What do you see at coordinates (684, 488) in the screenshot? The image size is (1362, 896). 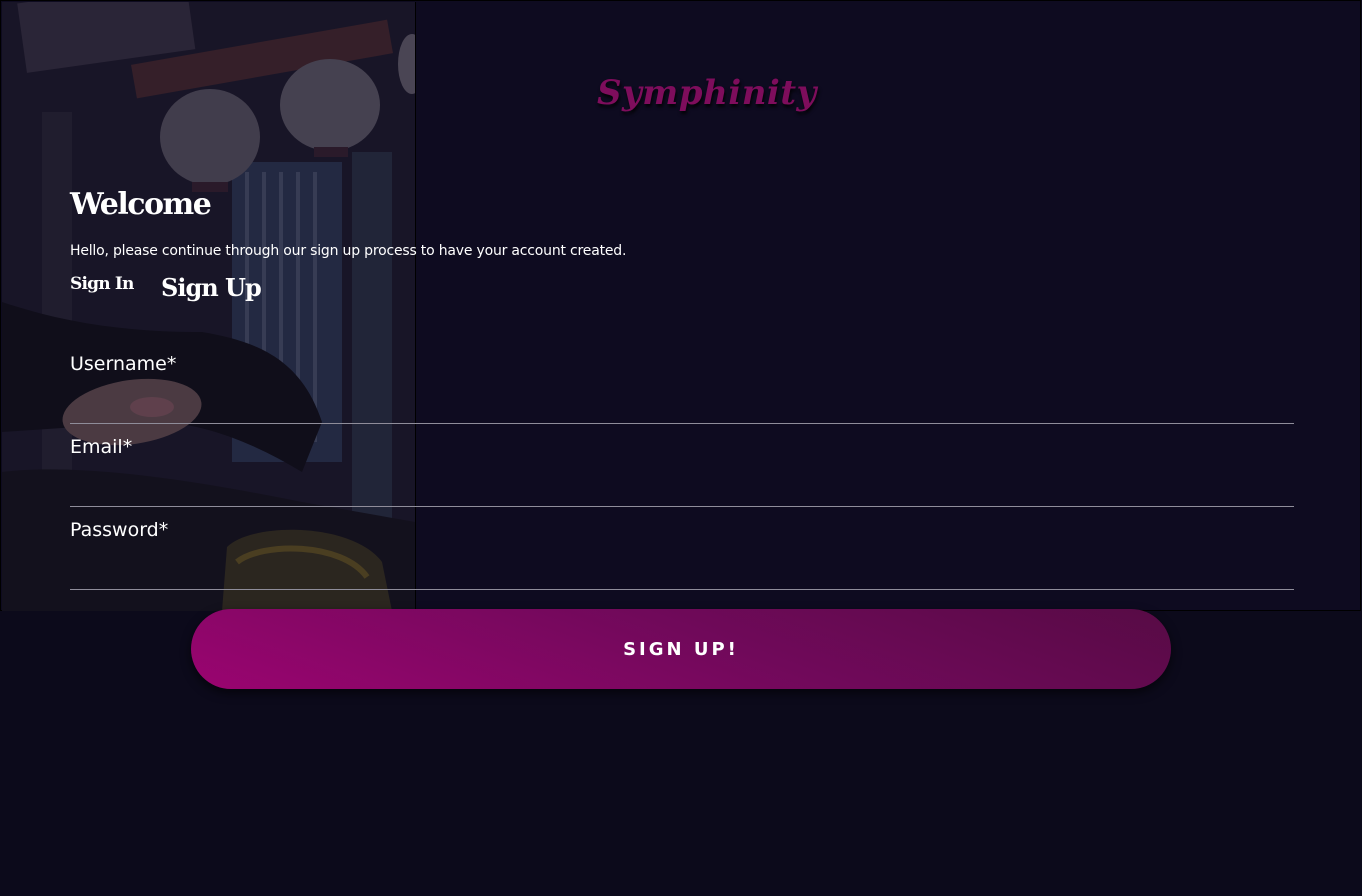 I see `email-input` at bounding box center [684, 488].